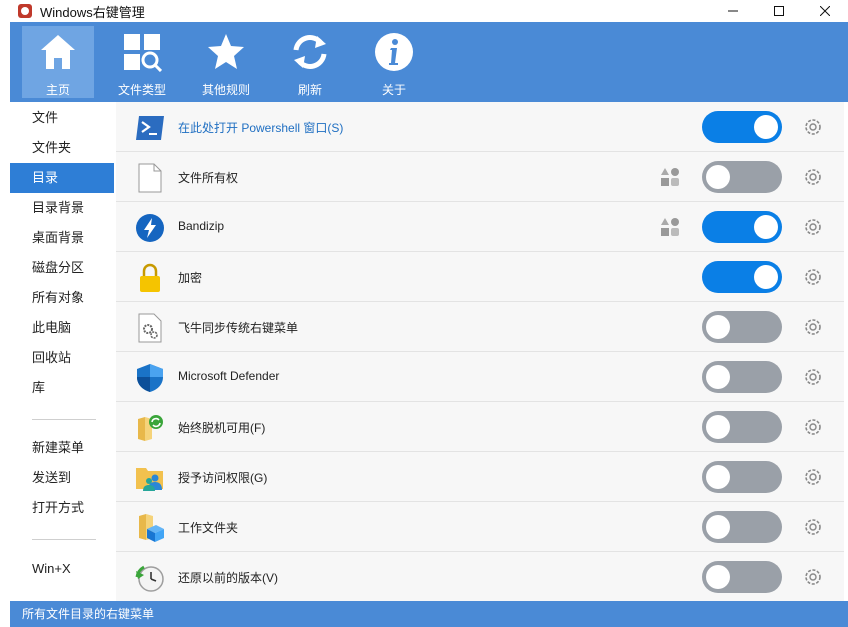  Describe the element at coordinates (225, 90) in the screenshot. I see `toolbar-other-rules-label: 其他规则` at that location.